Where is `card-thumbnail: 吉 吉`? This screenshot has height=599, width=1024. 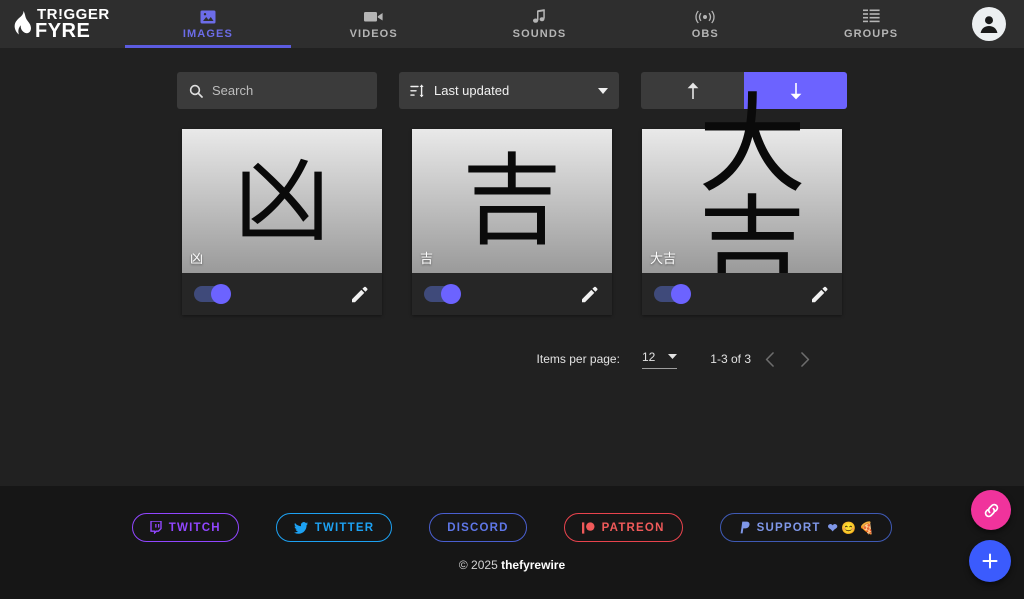 card-thumbnail: 吉 吉 is located at coordinates (512, 201).